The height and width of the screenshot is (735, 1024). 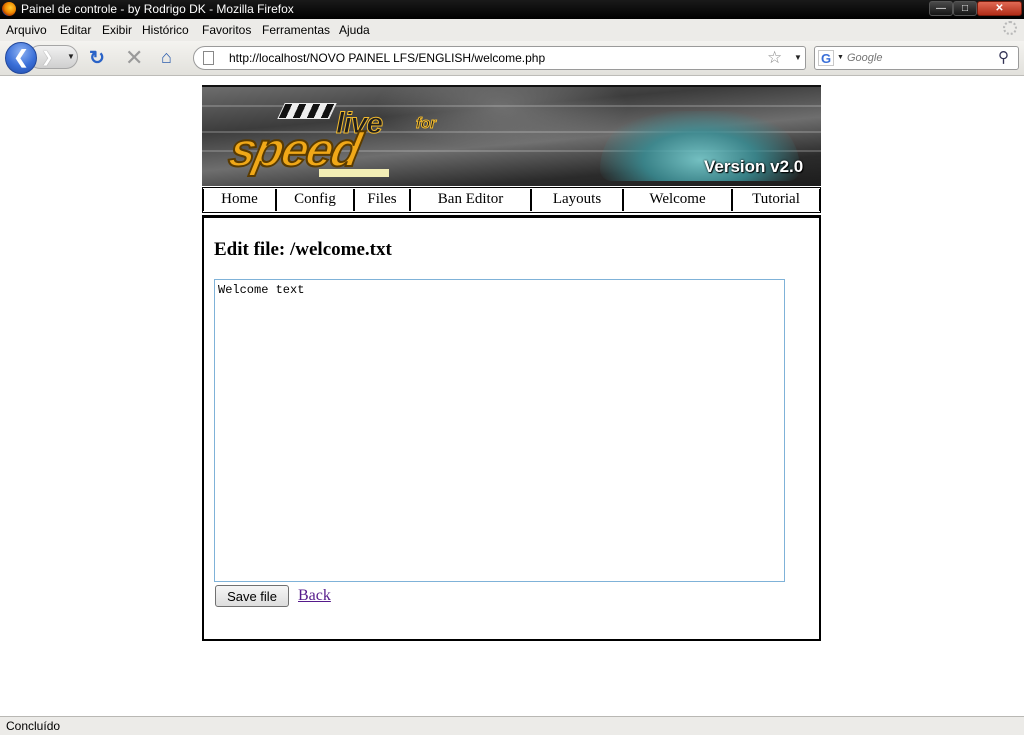 I want to click on google-icon: G, so click(x=826, y=58).